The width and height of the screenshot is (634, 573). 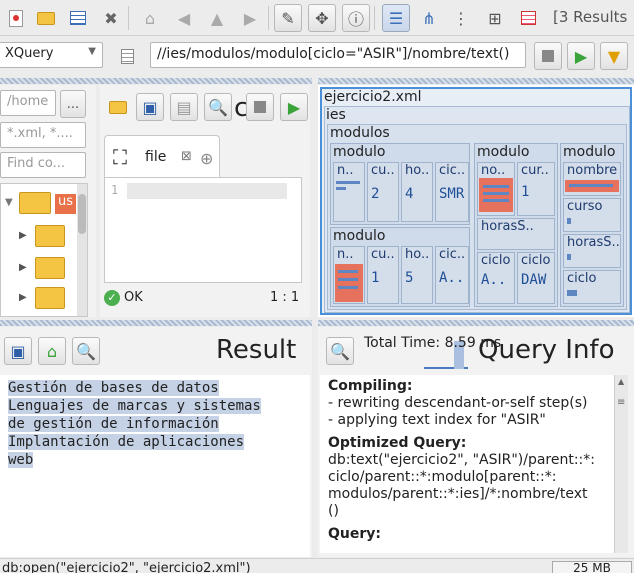 I want to click on open-file-icon, so click(x=118, y=107).